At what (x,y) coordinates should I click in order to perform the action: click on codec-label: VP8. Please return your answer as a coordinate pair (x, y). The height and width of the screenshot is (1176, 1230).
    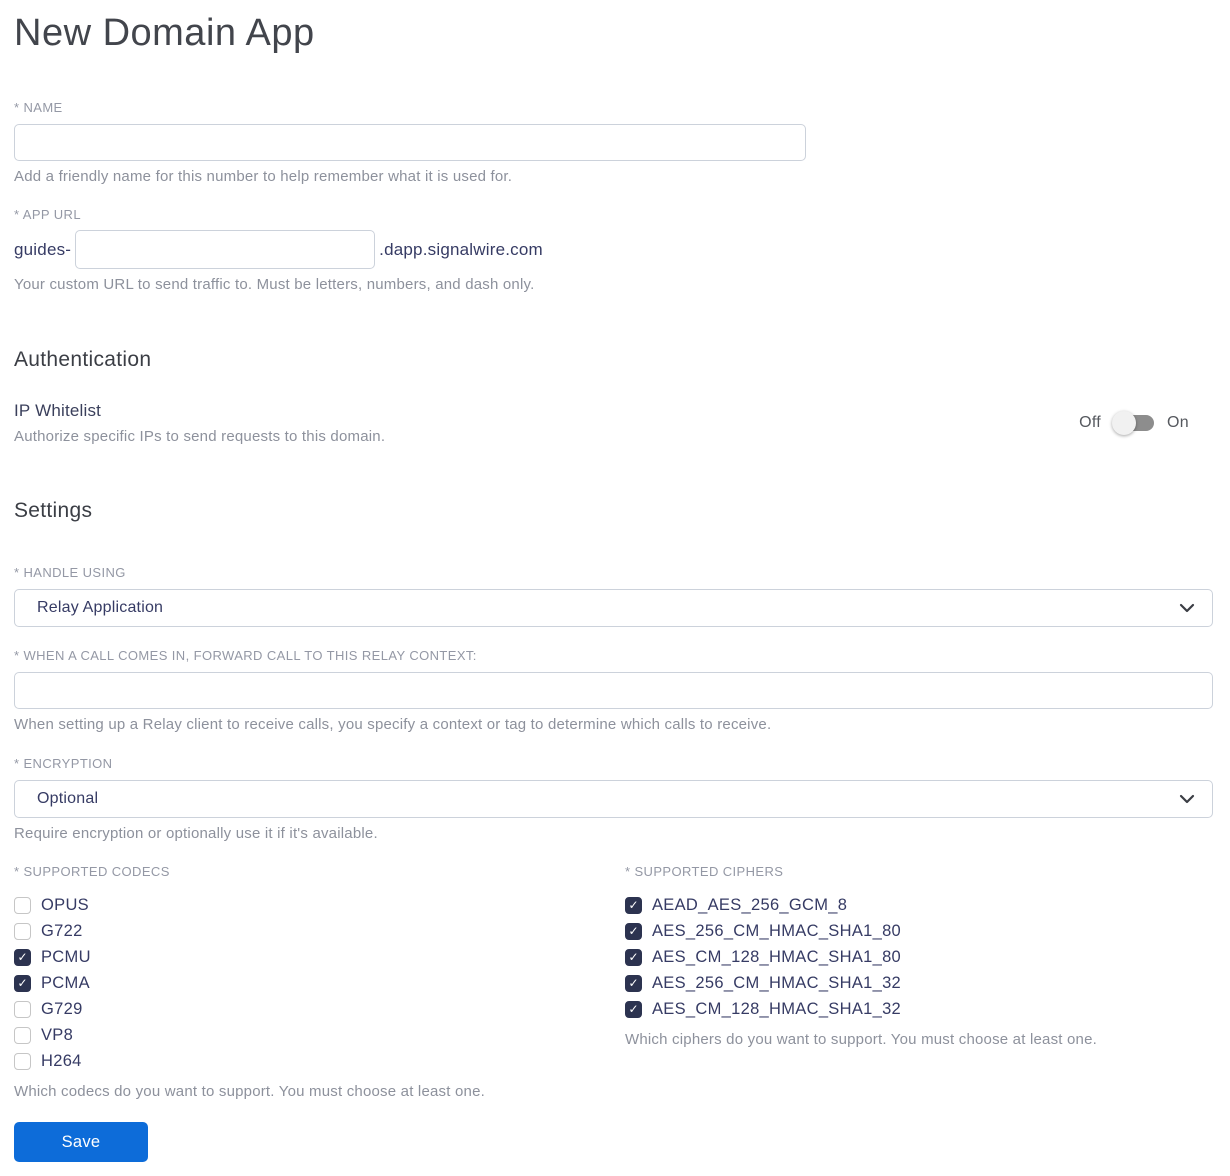
    Looking at the image, I should click on (57, 1034).